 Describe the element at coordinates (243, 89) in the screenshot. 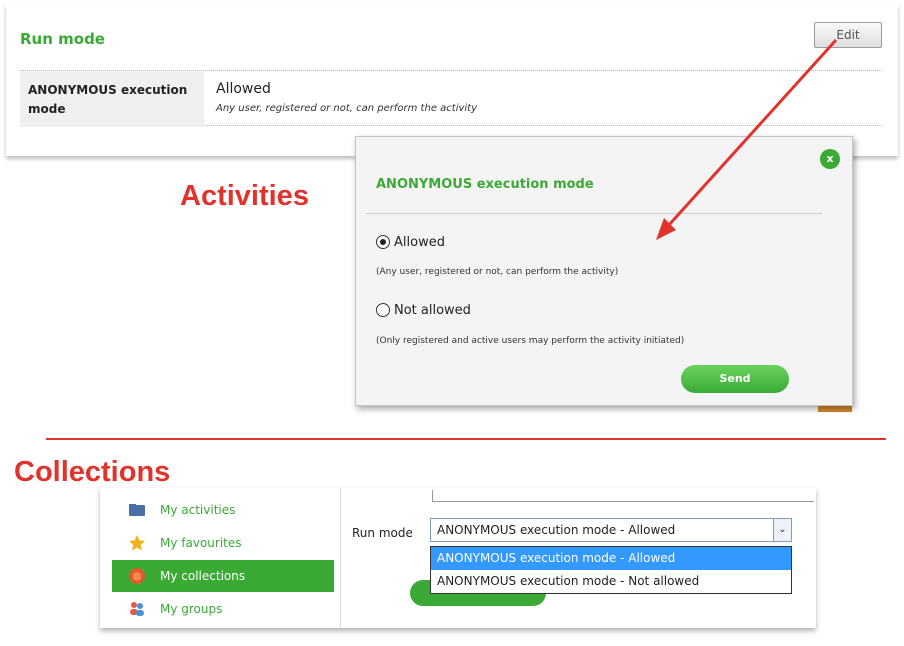

I see `run-mode-row-value: Allowed` at that location.